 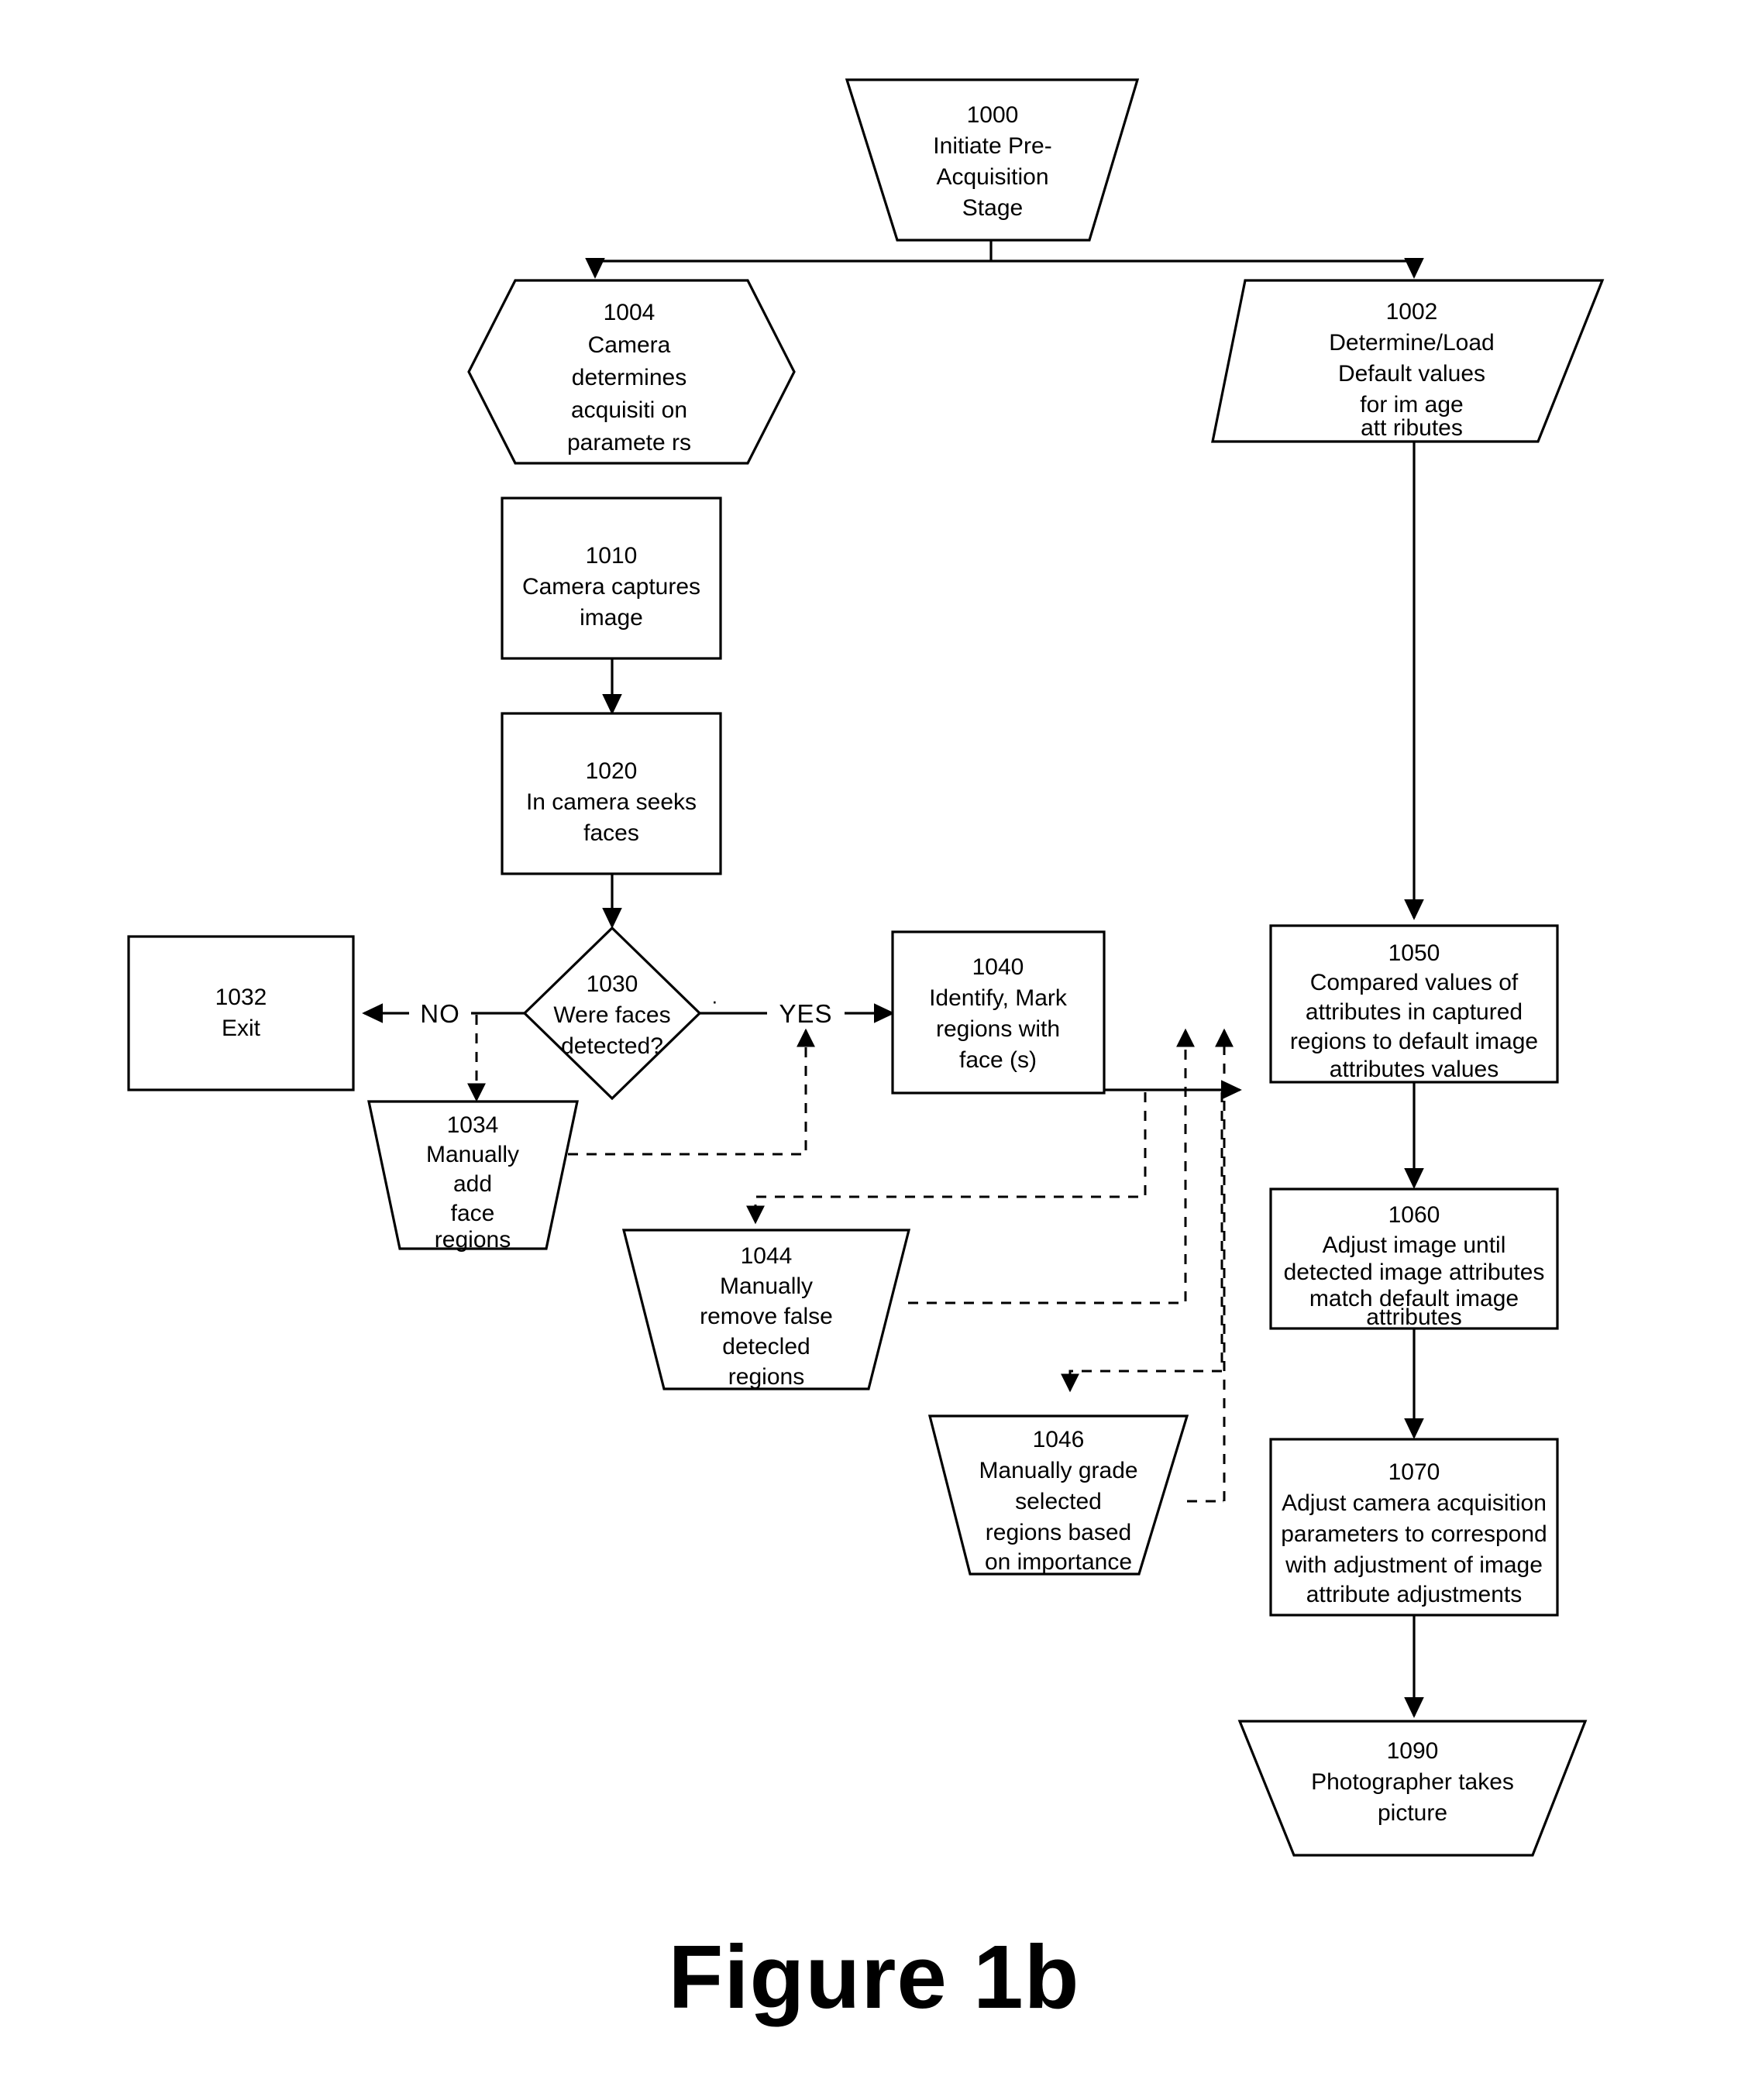 What do you see at coordinates (612, 984) in the screenshot?
I see `node-1030-number: 1030` at bounding box center [612, 984].